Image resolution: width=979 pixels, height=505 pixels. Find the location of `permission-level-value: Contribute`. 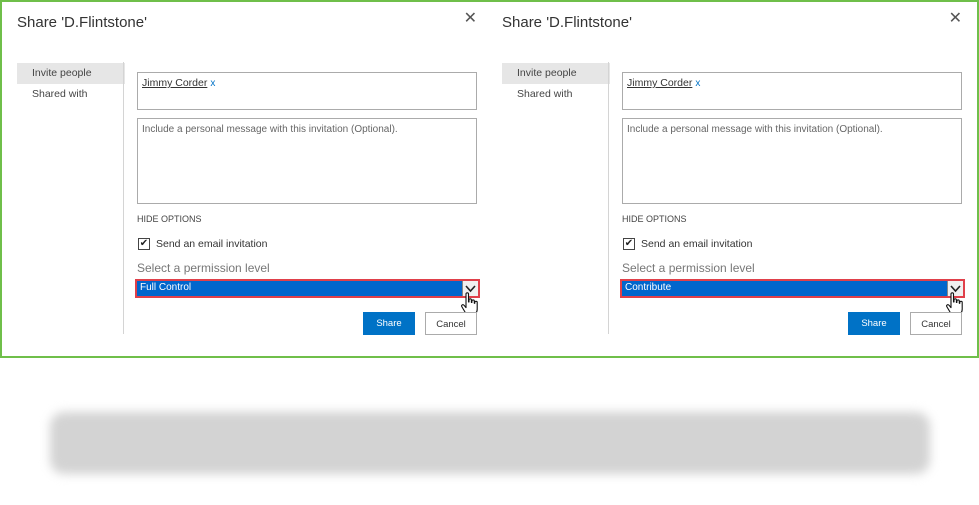

permission-level-value: Contribute is located at coordinates (648, 287).